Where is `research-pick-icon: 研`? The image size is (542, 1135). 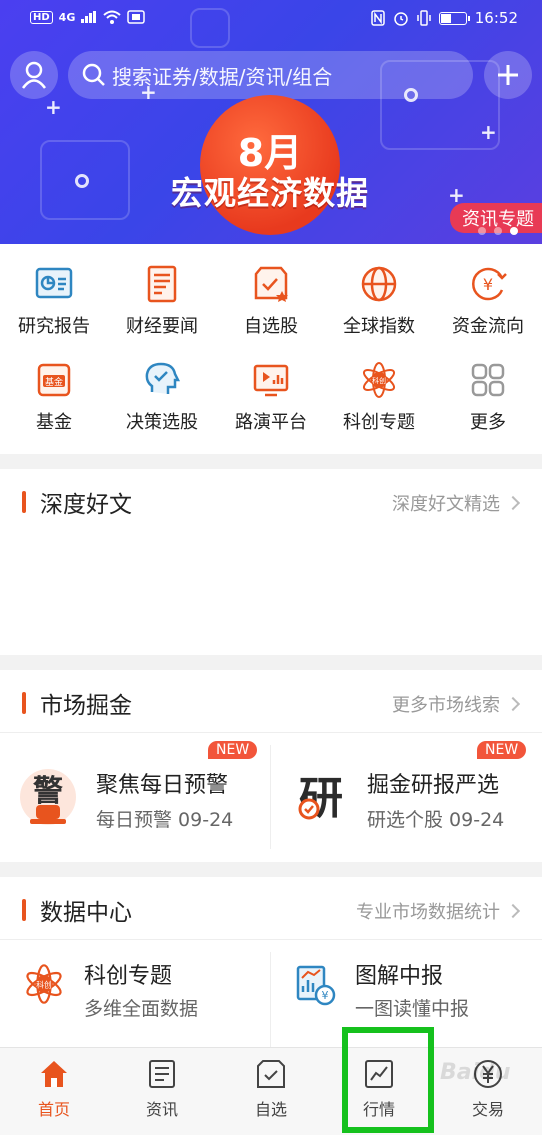 research-pick-icon: 研 is located at coordinates (320, 798).